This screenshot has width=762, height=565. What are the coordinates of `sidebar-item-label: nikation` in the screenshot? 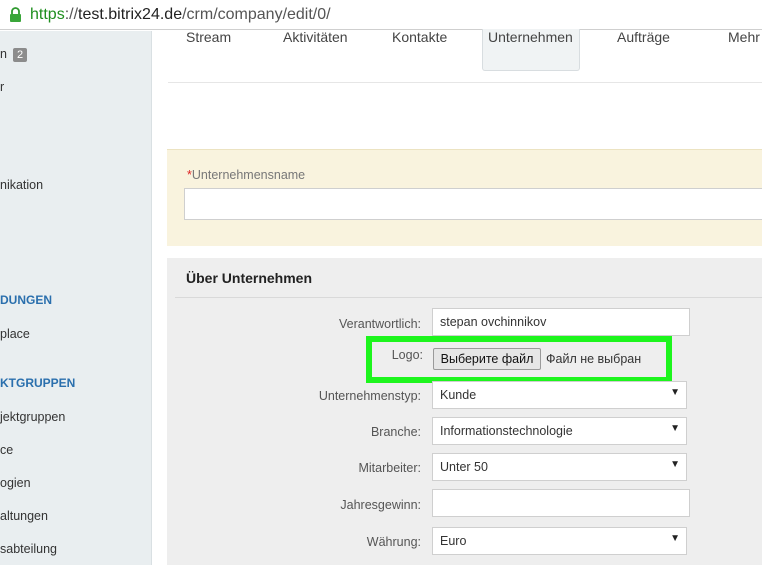 It's located at (22, 185).